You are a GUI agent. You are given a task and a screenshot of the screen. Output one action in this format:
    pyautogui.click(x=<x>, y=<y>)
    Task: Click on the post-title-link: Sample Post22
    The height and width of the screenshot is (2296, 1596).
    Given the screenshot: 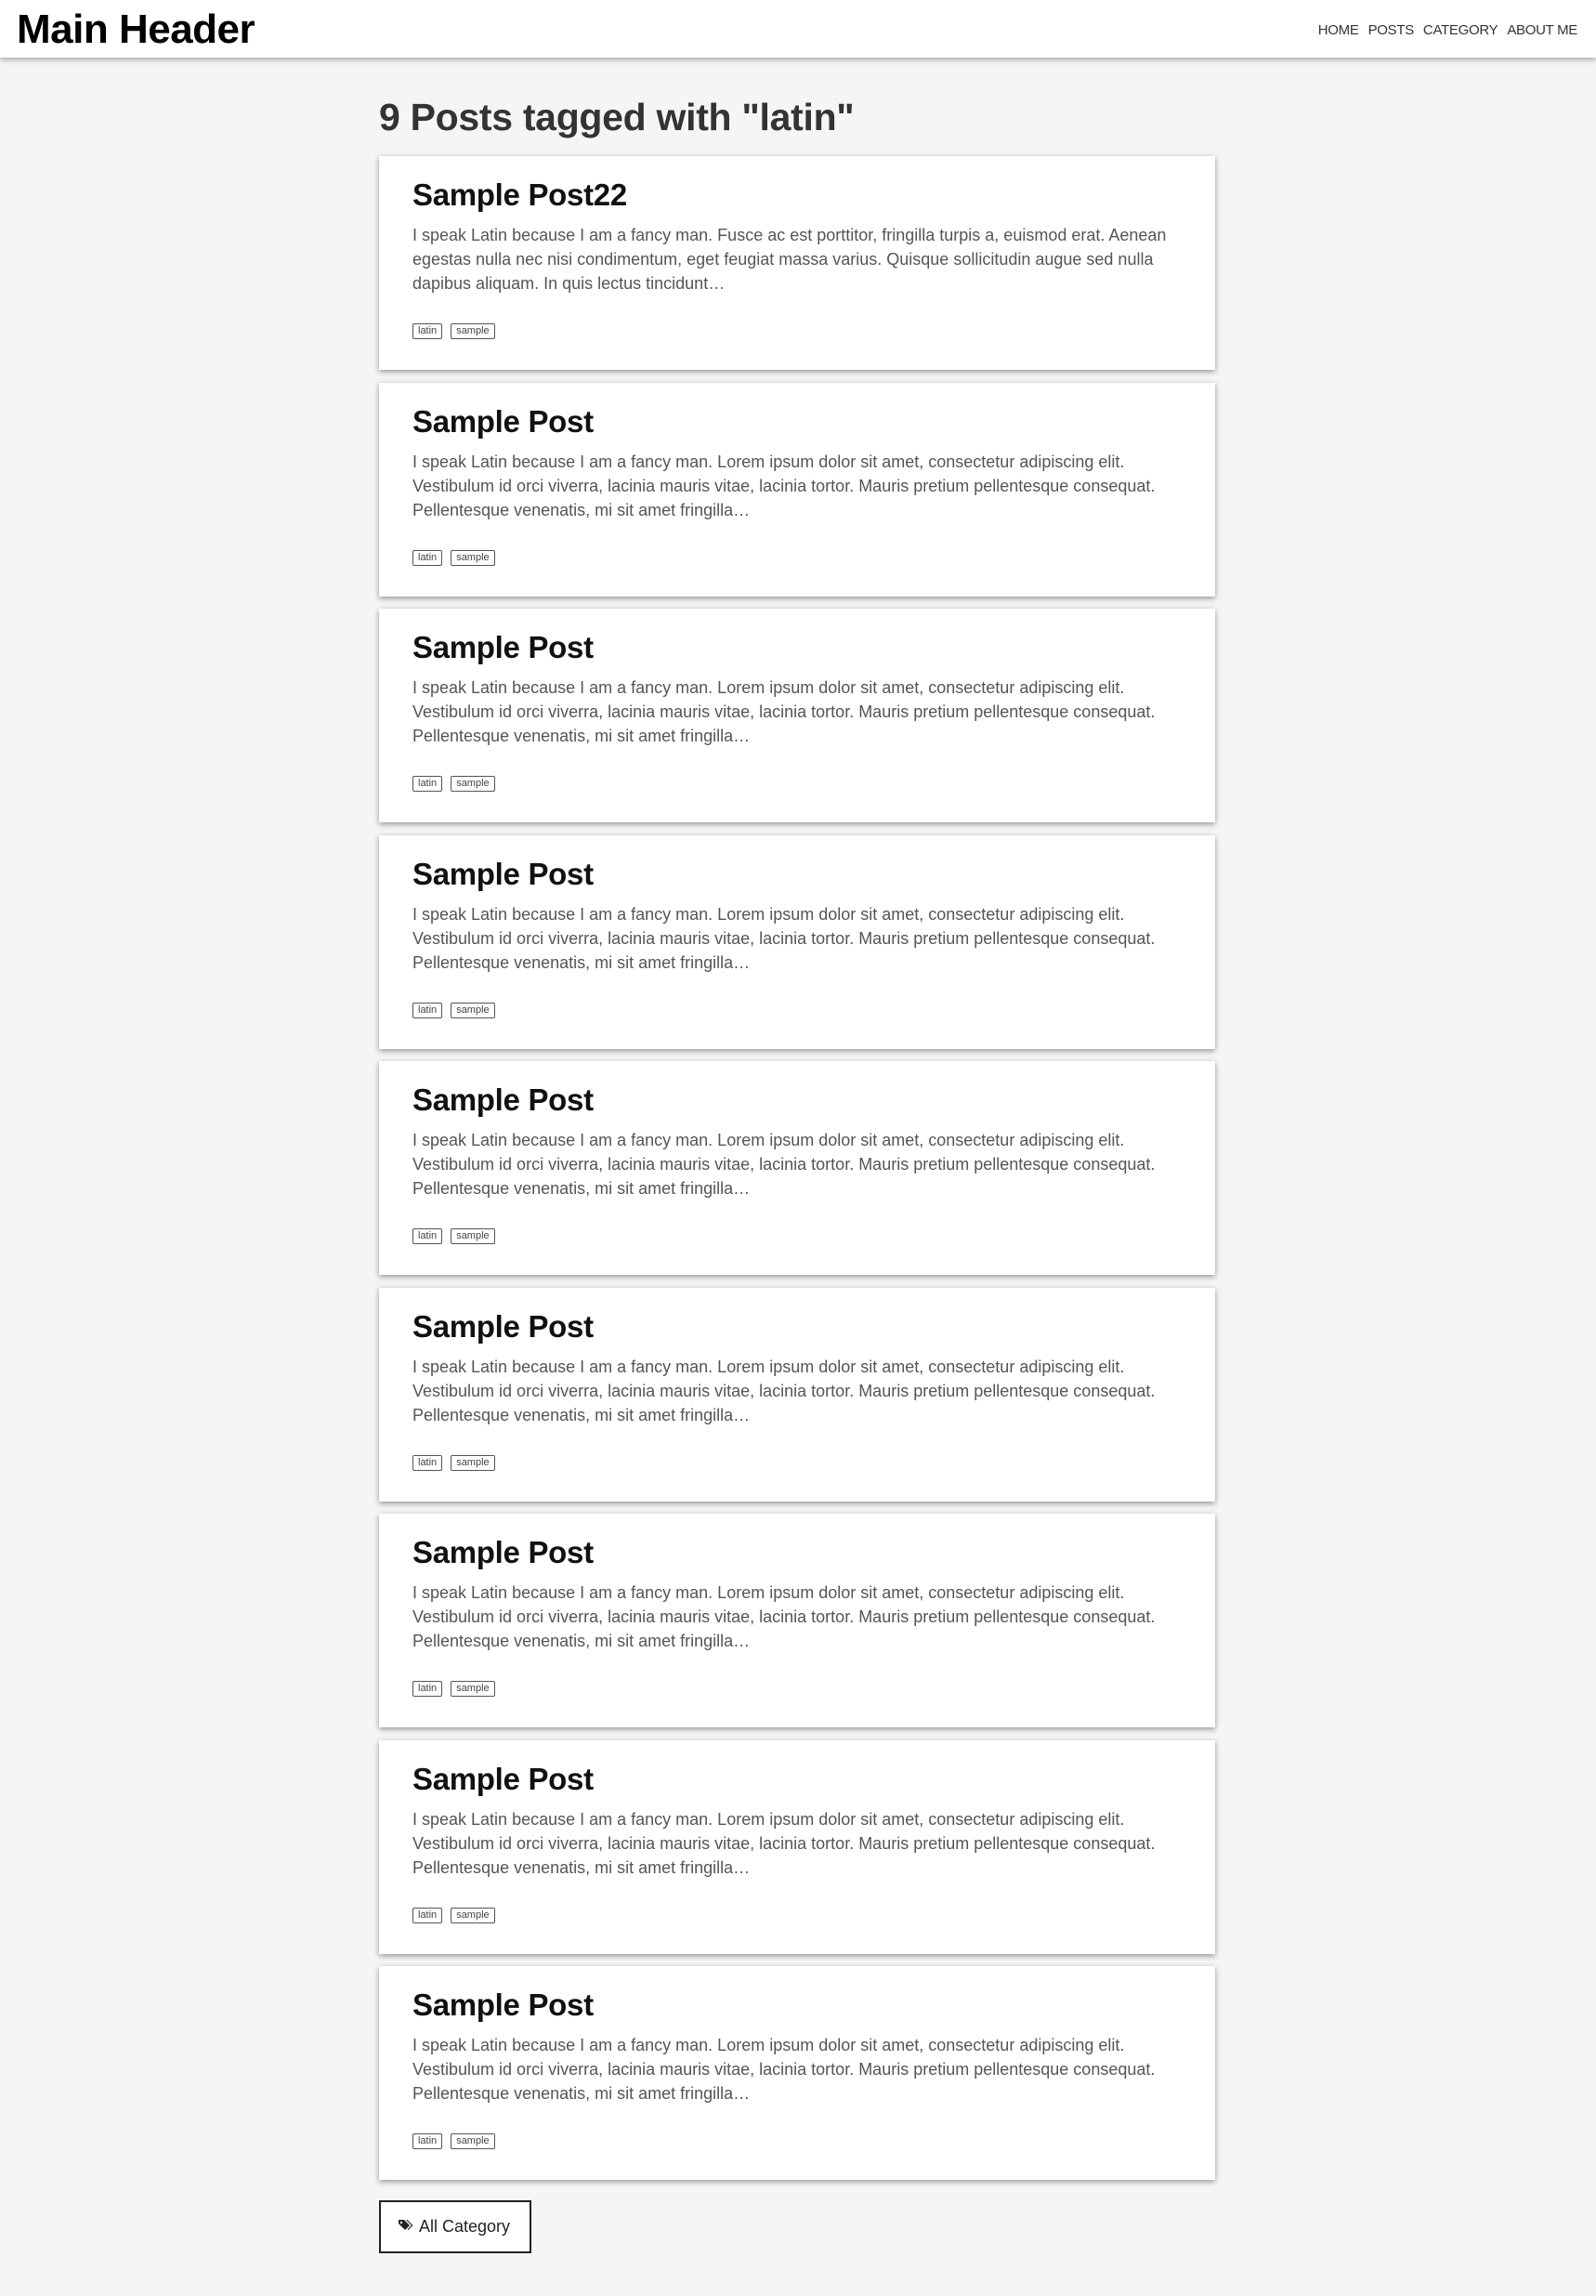 What is the action you would take?
    pyautogui.click(x=519, y=194)
    